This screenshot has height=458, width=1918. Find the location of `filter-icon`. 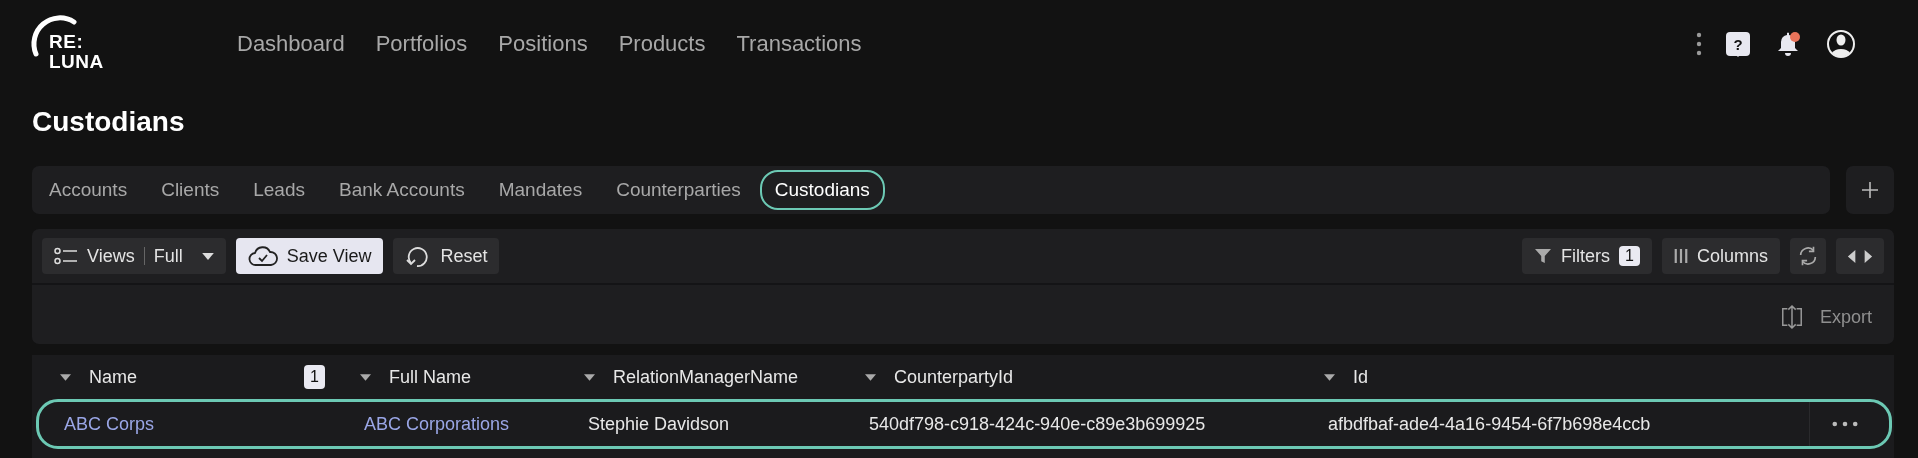

filter-icon is located at coordinates (1543, 256).